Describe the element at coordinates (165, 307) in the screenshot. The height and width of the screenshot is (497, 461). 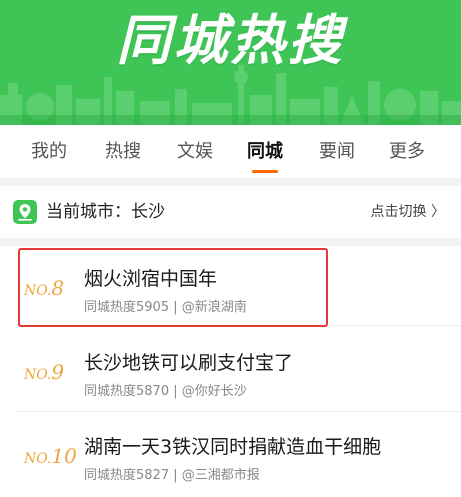
I see `item-meta: 同城热度5905 | @新浪湖南` at that location.